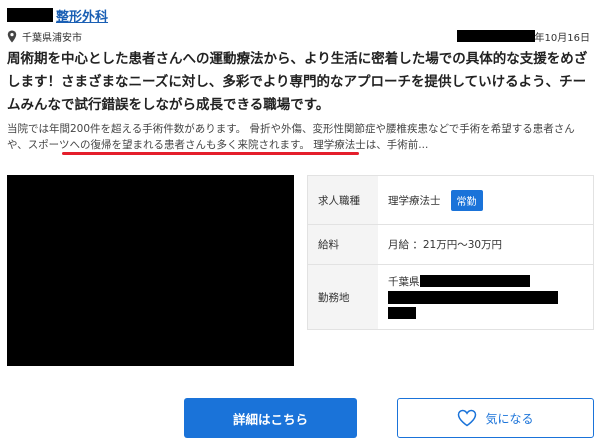  I want to click on map-pin-icon, so click(12, 36).